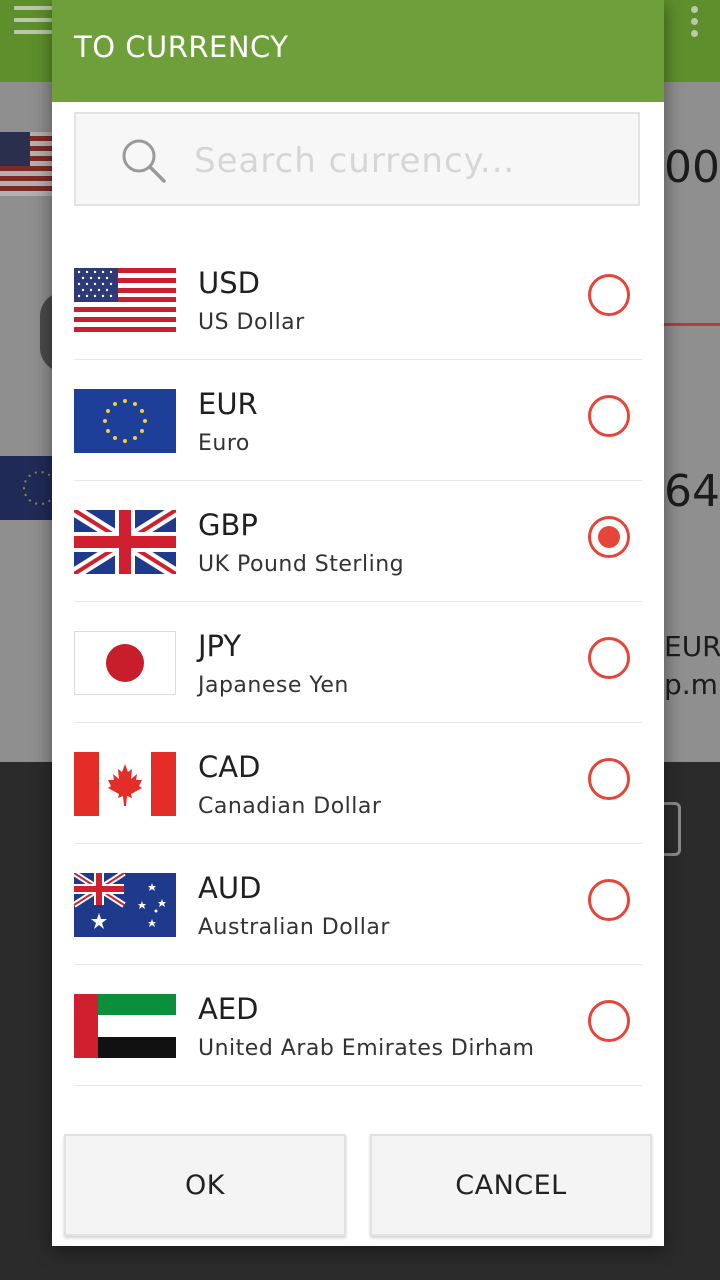  Describe the element at coordinates (366, 1048) in the screenshot. I see `currency-name: United Arab Emirates Dirham` at that location.